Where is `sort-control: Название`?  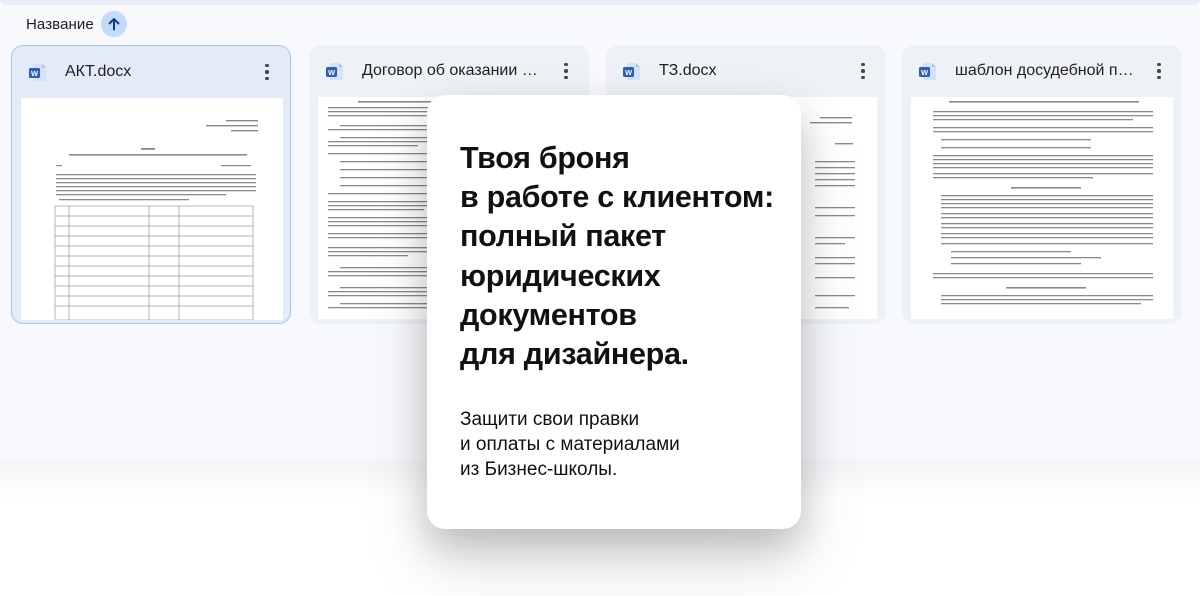 sort-control: Название is located at coordinates (76, 24).